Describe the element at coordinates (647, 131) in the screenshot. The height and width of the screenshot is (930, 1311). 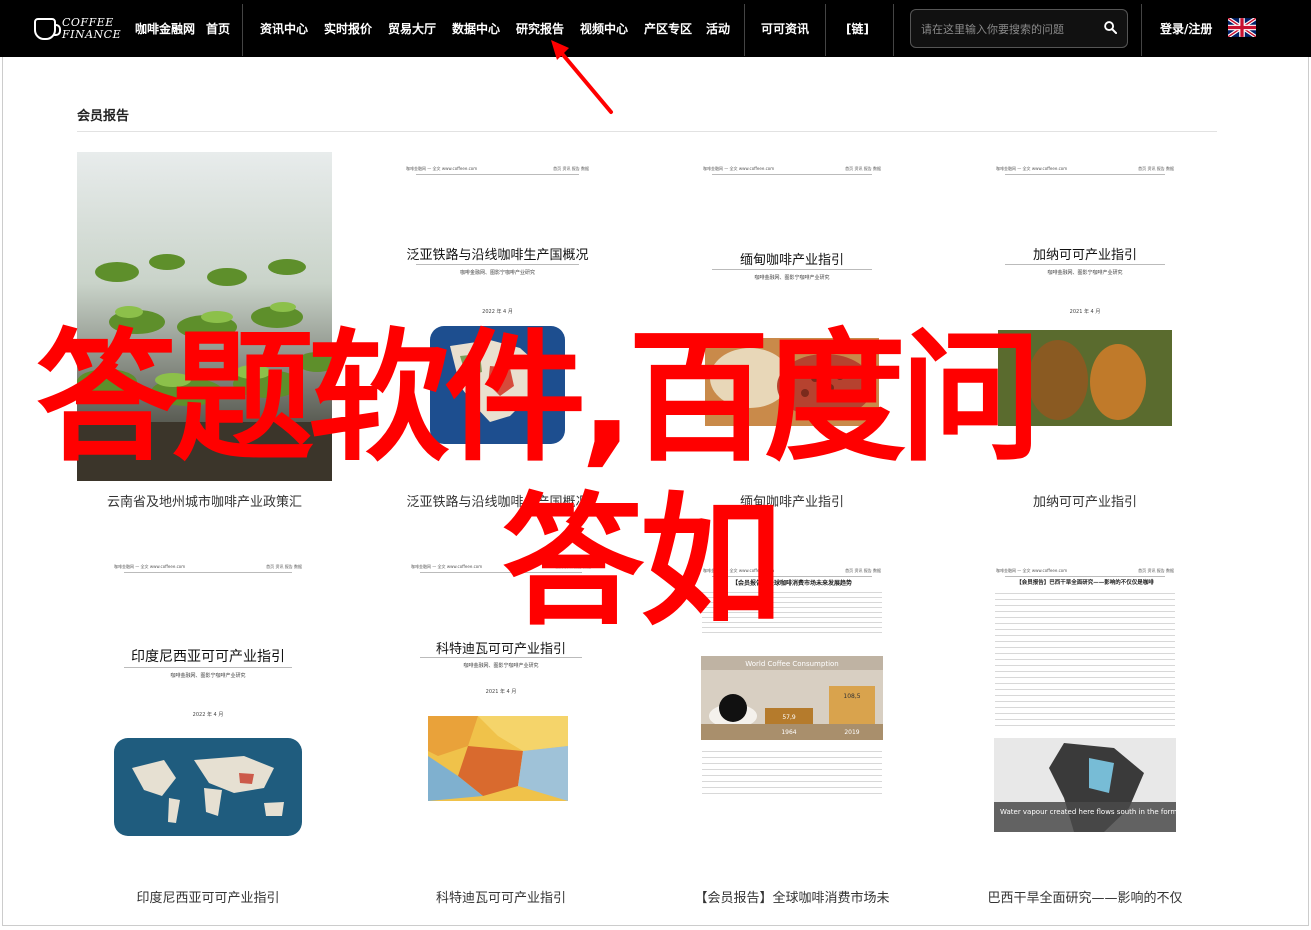
I see `section-divider` at that location.